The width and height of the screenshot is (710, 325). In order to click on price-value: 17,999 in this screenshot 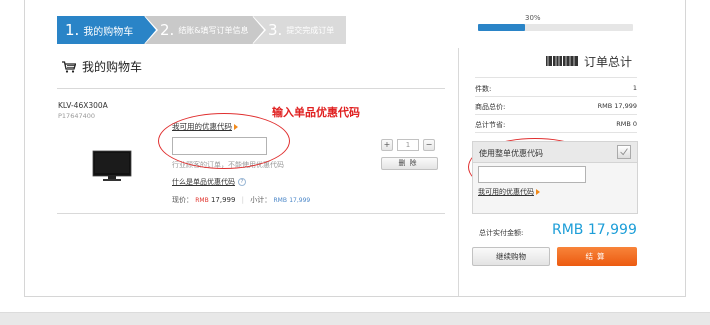, I will do `click(223, 200)`.